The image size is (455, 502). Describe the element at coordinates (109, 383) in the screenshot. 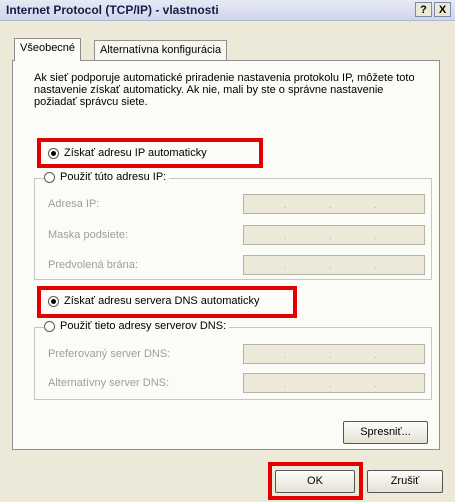

I see `alternate-dns-label: Alternatívny server DNS:` at that location.